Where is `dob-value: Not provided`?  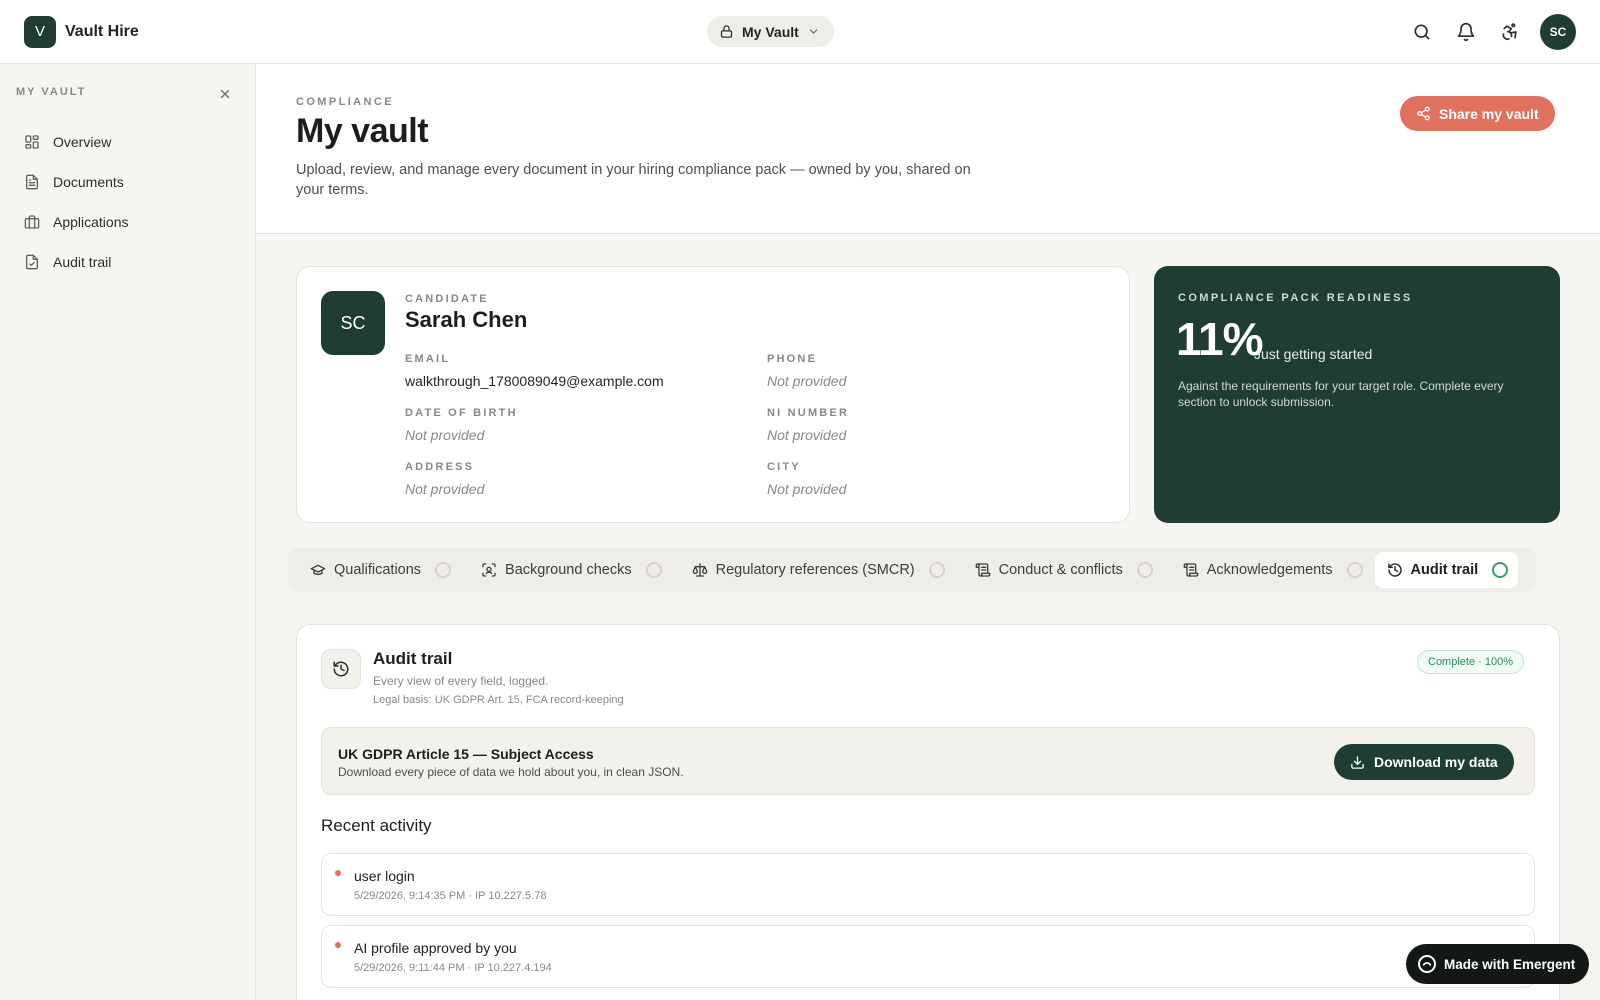 dob-value: Not provided is located at coordinates (445, 435).